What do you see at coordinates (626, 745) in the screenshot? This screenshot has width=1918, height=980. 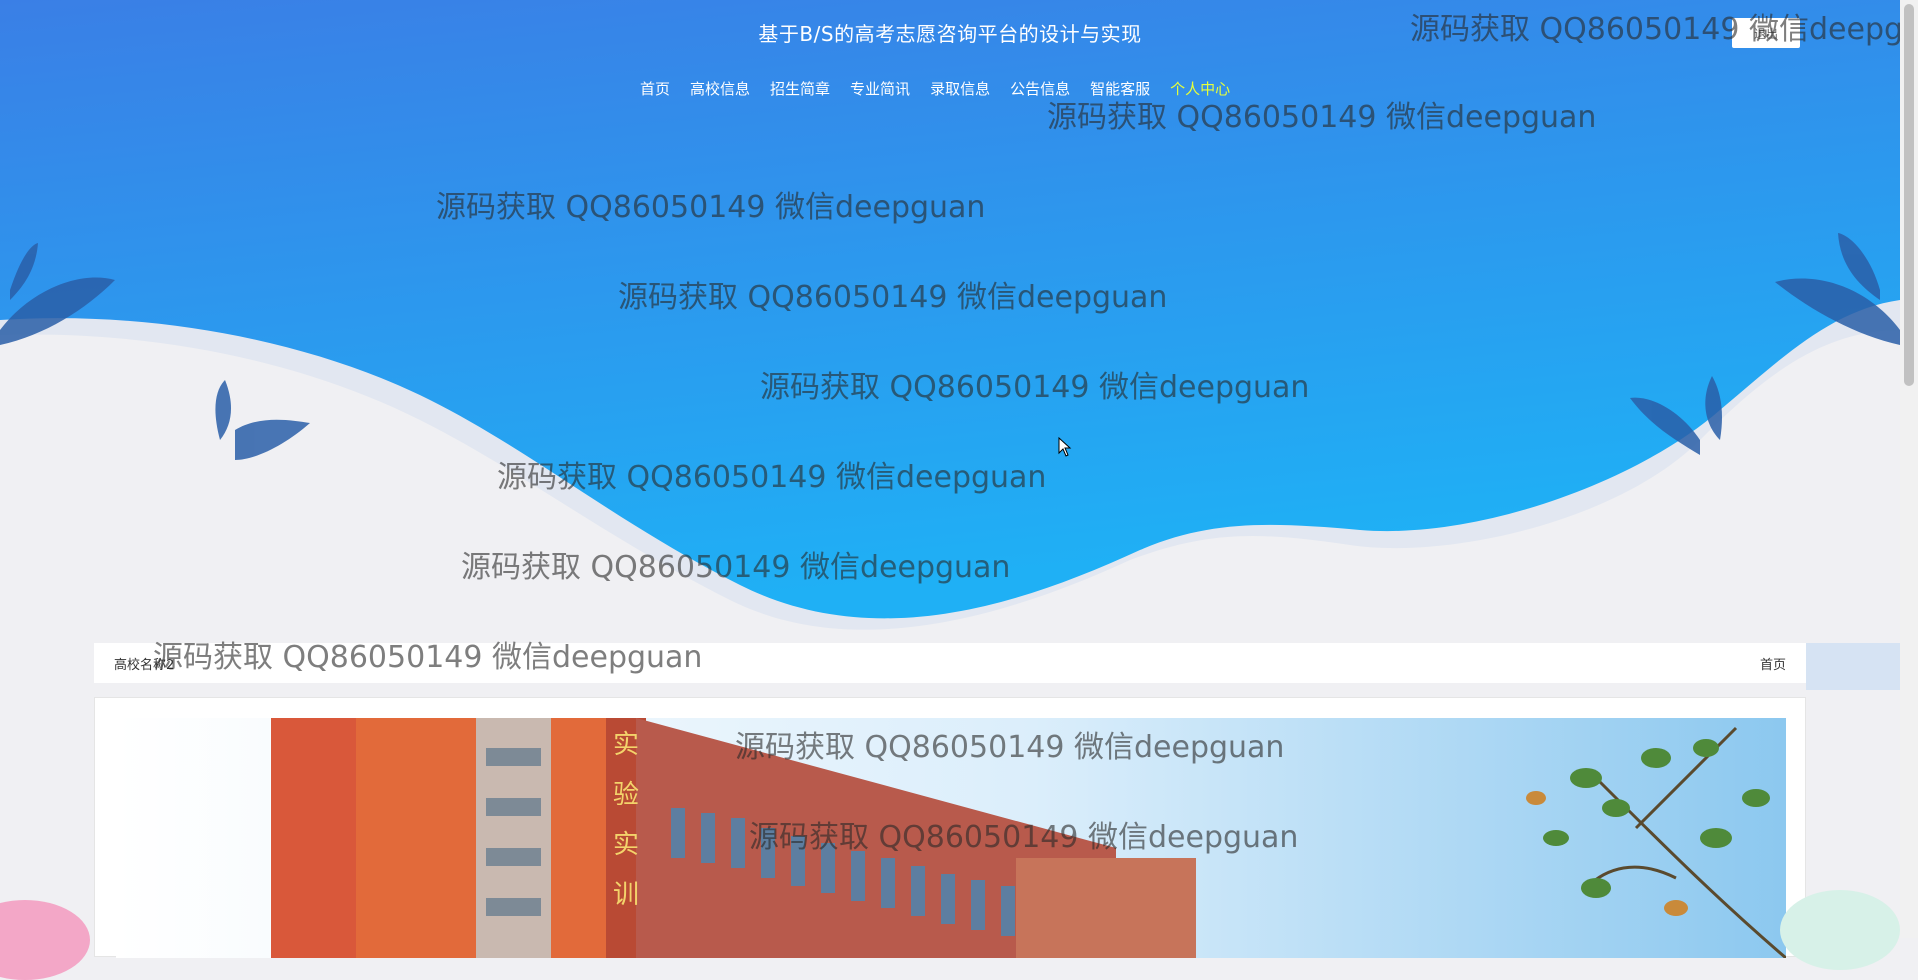 I see `banner-sign-char-1: 实` at bounding box center [626, 745].